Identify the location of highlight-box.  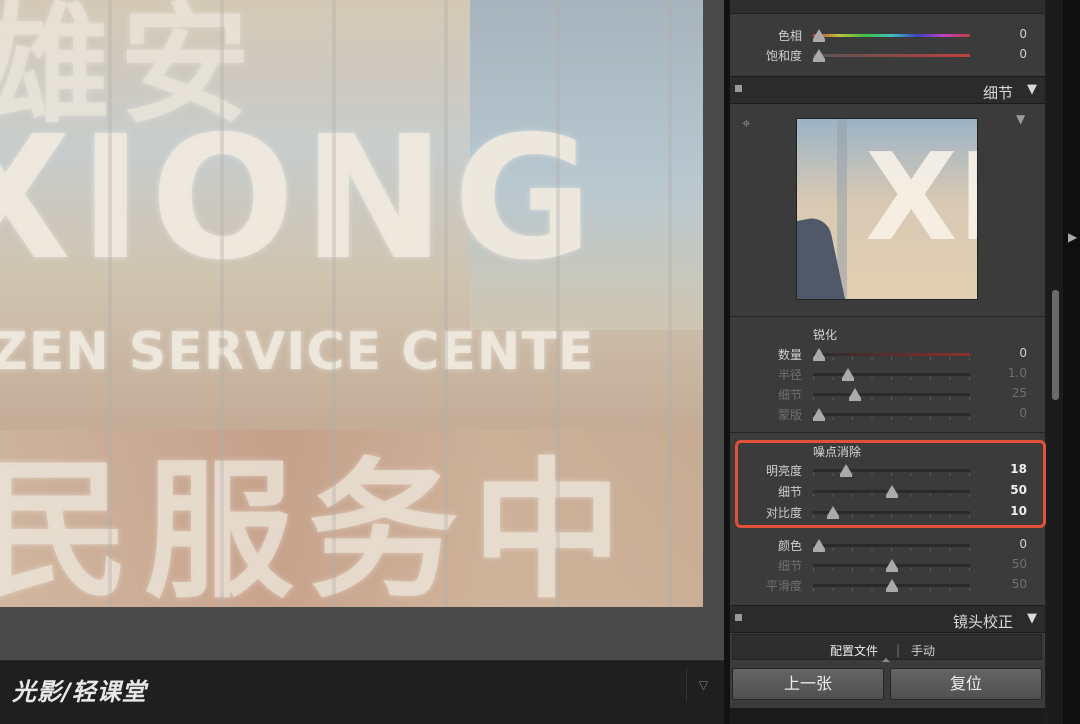
(890, 484).